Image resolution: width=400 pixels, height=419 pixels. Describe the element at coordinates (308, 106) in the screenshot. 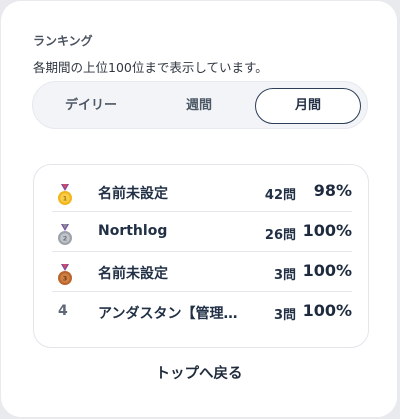

I see `tab-monthly: 月間` at that location.